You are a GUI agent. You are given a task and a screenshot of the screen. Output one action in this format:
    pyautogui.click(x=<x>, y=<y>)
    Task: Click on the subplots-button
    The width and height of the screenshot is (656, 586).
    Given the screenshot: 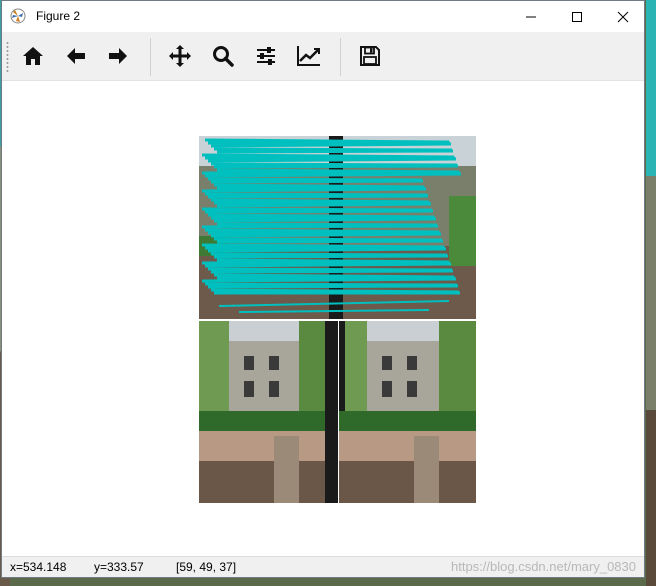 What is the action you would take?
    pyautogui.click(x=266, y=56)
    